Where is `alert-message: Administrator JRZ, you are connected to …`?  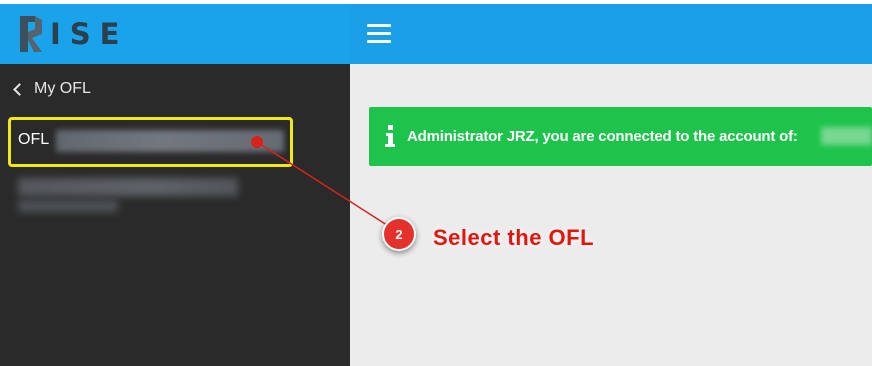
alert-message: Administrator JRZ, you are connected to … is located at coordinates (602, 136).